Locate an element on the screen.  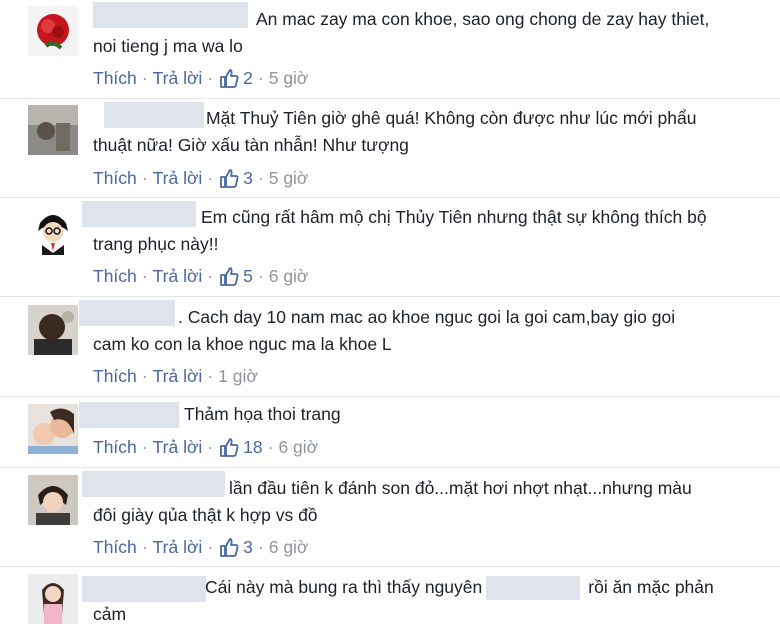
like-count-button: 18 is located at coordinates (240, 447).